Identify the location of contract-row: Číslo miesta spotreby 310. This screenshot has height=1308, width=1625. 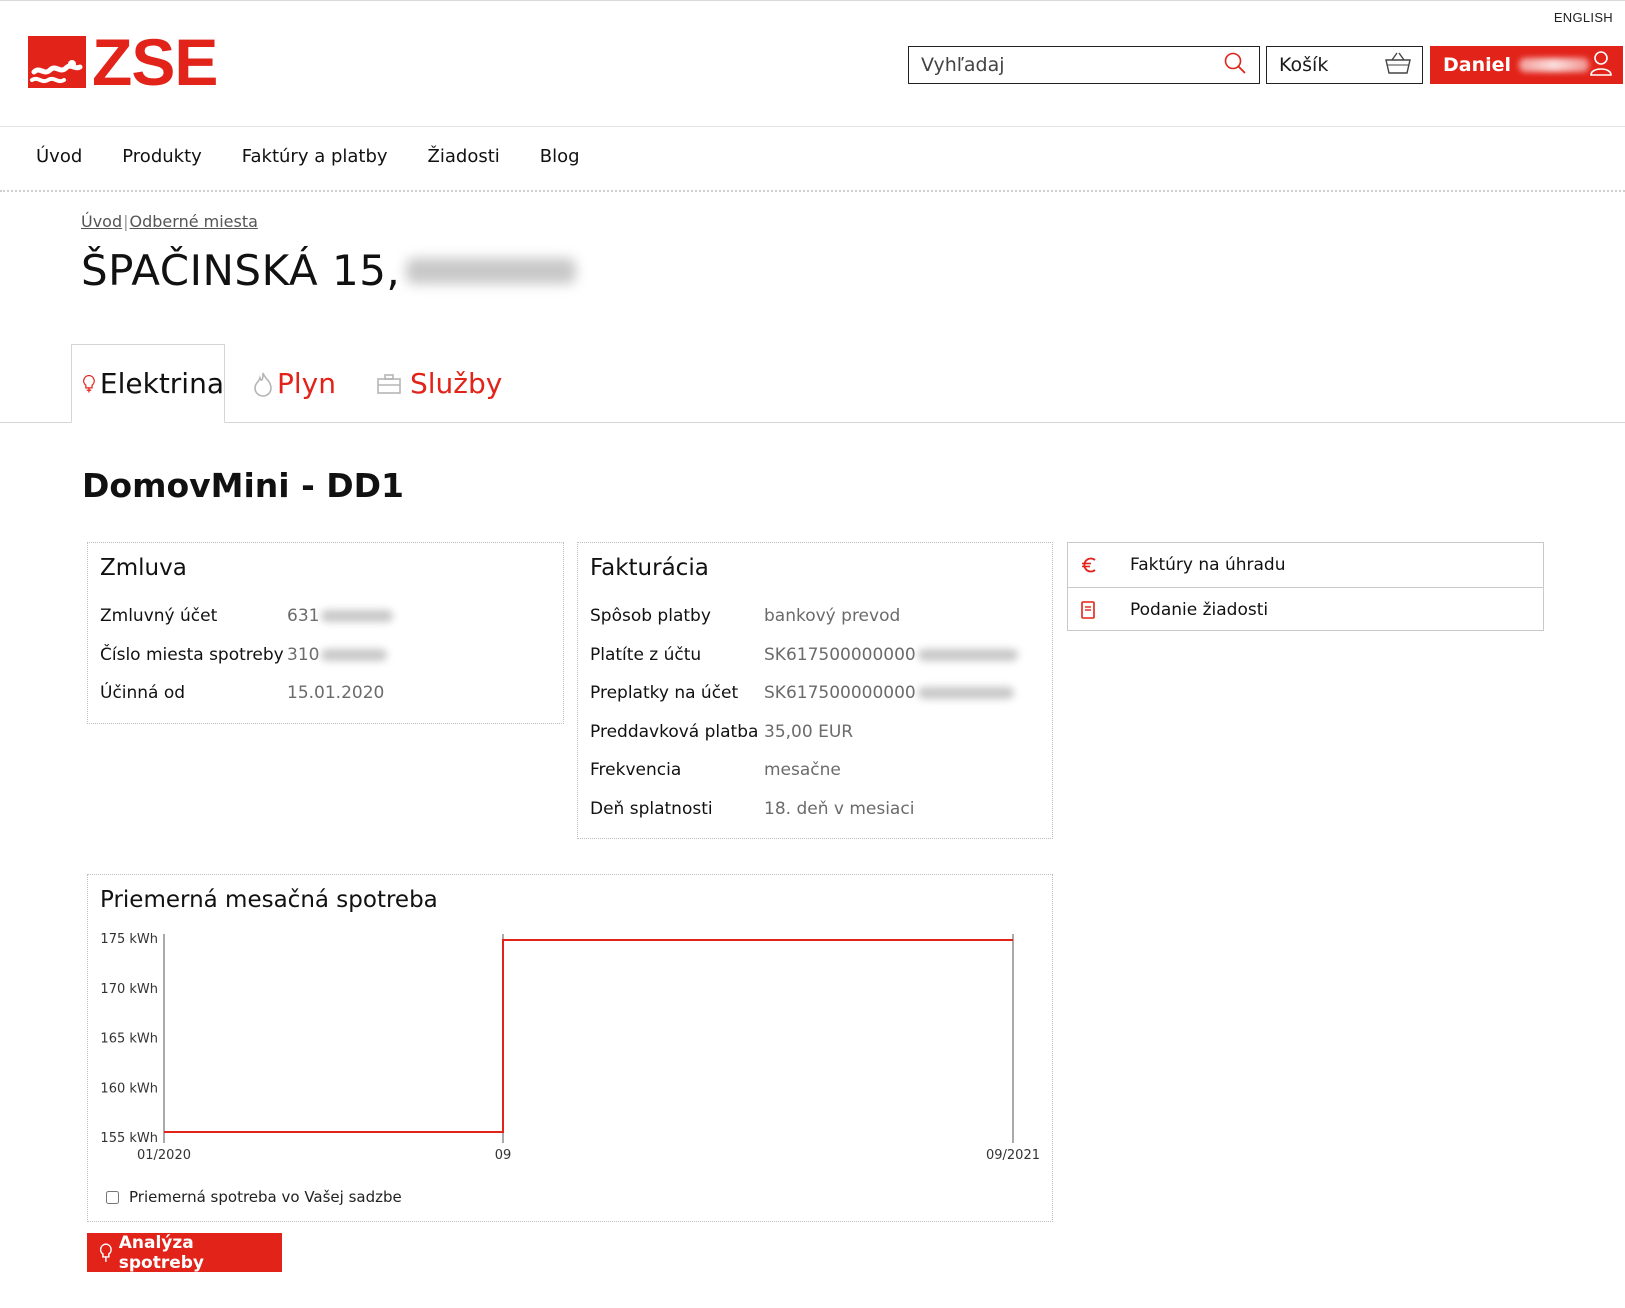
(325, 655).